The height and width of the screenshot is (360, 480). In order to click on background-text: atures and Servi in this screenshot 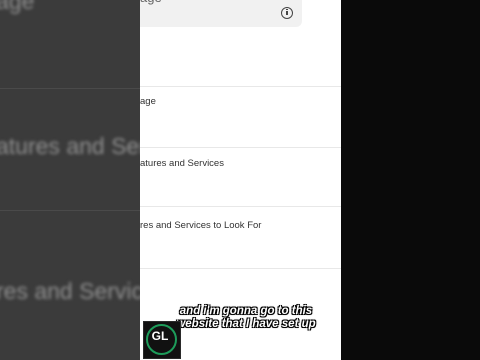, I will do `click(82, 146)`.